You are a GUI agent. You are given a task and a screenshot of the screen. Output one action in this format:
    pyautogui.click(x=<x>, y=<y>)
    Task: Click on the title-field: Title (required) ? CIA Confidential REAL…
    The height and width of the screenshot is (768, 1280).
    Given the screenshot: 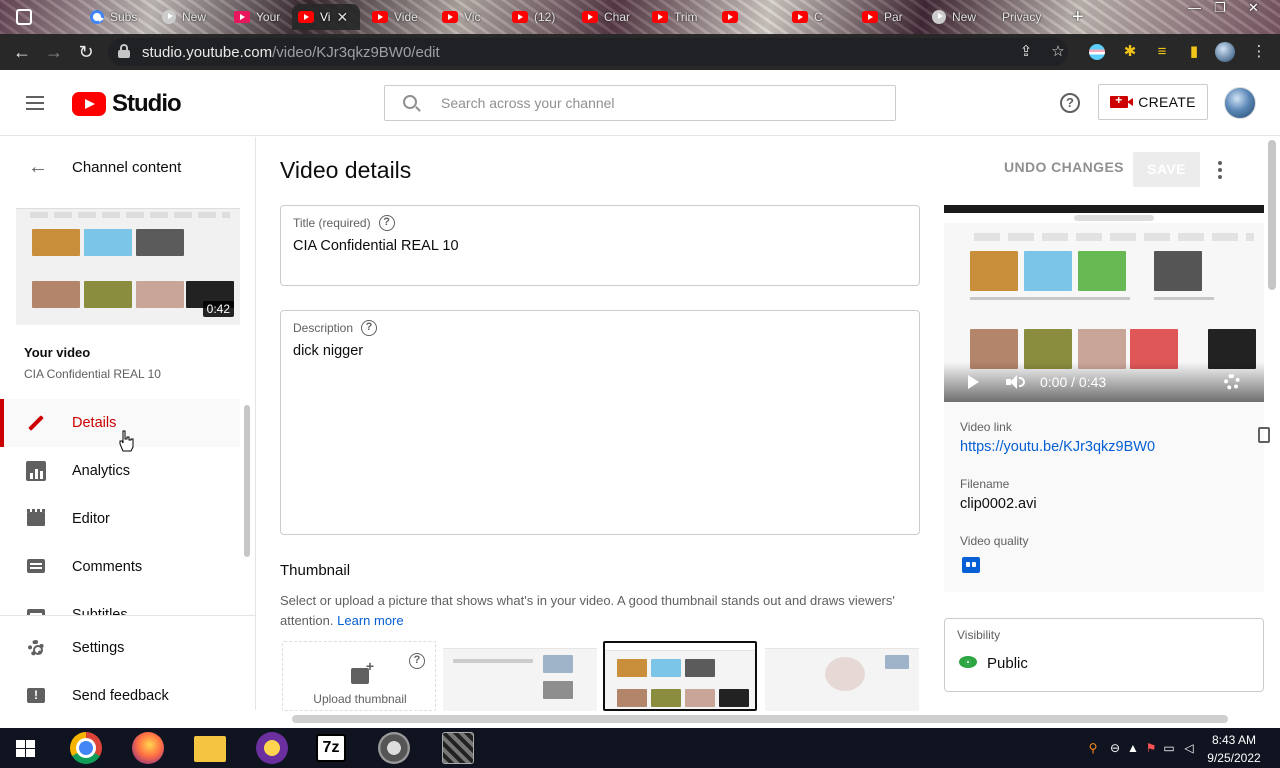 What is the action you would take?
    pyautogui.click(x=600, y=245)
    